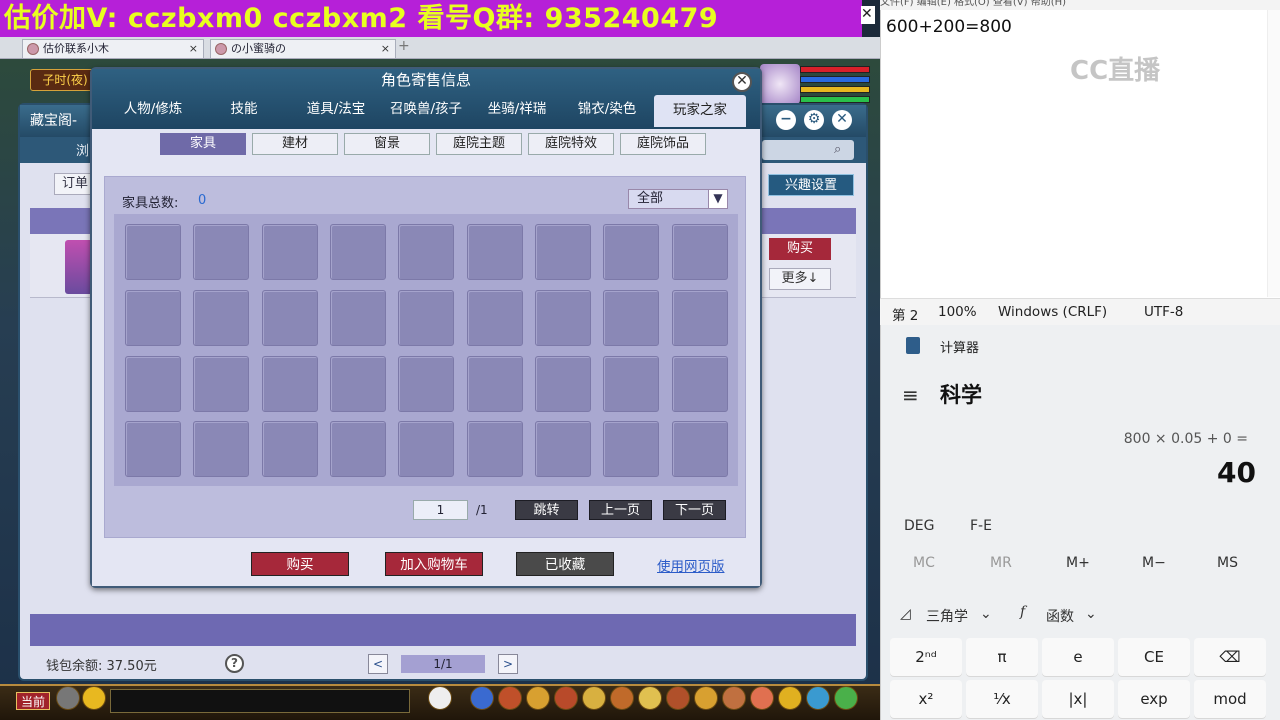 The width and height of the screenshot is (1280, 720). I want to click on absolute-key: |x|, so click(1078, 699).